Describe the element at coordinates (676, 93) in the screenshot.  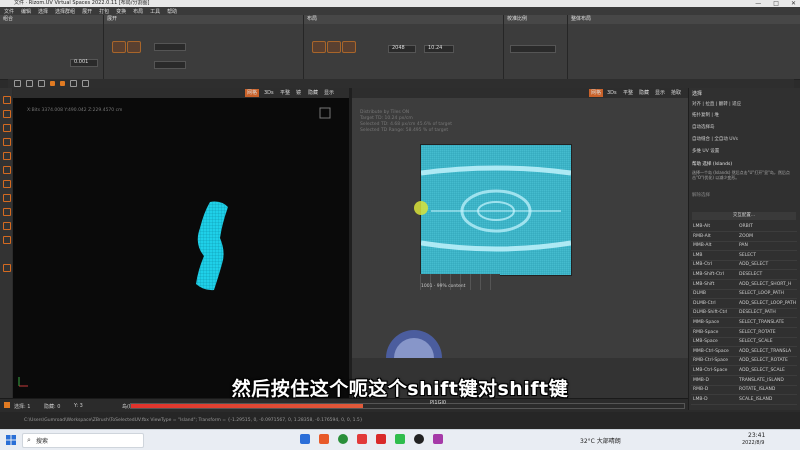
I see `tab-uv-pick: 拾取` at that location.